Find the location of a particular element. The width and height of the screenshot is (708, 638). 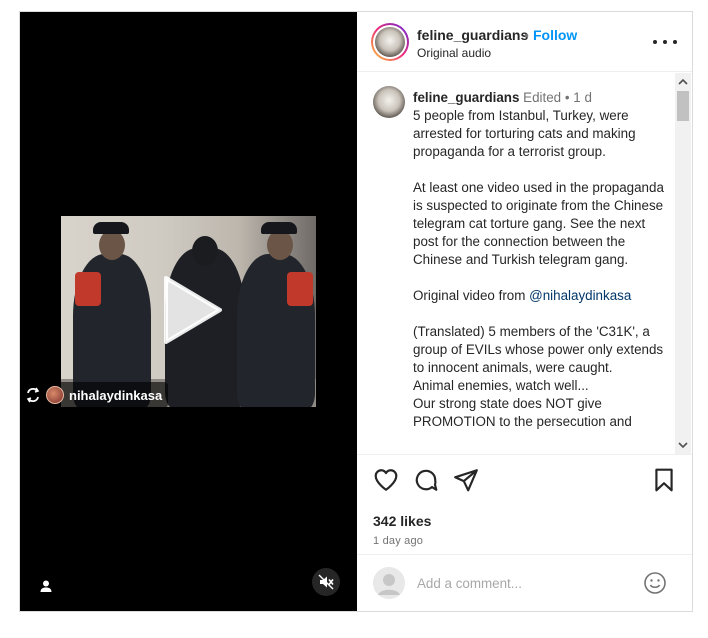

user-tags-button is located at coordinates (46, 586).